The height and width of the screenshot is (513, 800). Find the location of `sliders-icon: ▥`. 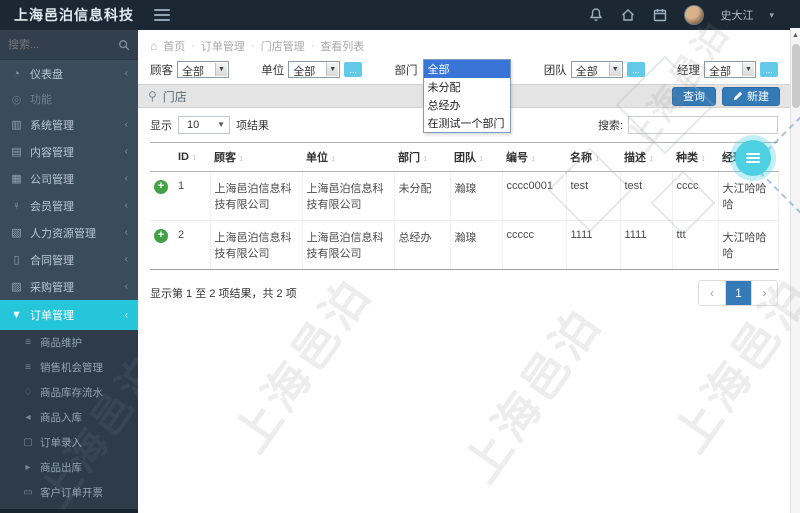

sliders-icon: ▥ is located at coordinates (16, 125).